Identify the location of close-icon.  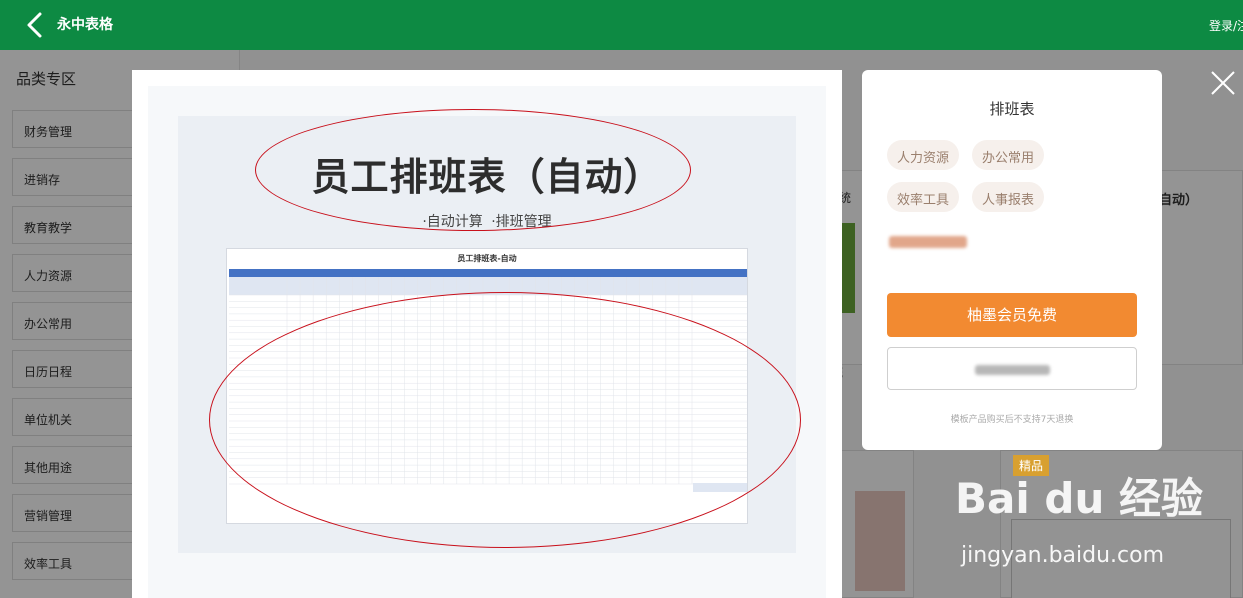
(1223, 83).